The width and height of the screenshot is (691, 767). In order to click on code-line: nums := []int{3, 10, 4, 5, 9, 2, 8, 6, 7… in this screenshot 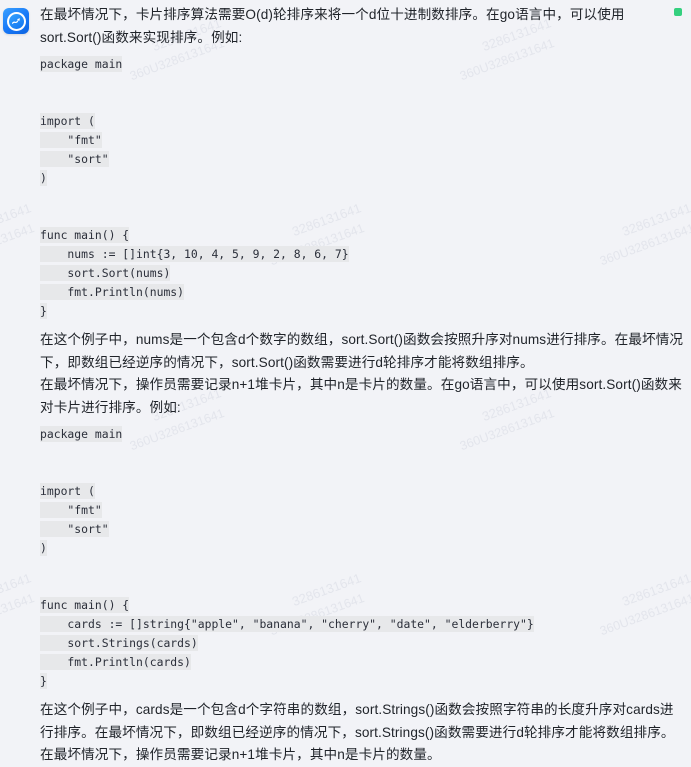, I will do `click(194, 254)`.